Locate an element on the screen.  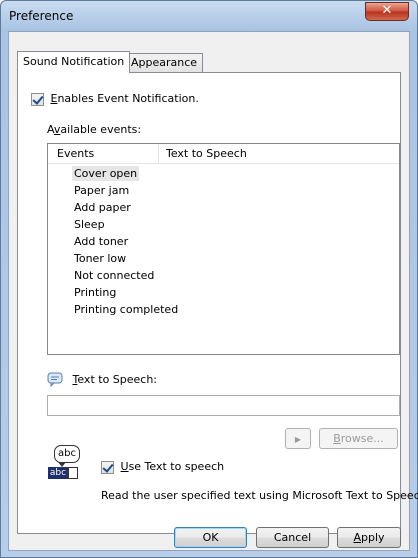
speech-bubble-icon is located at coordinates (55, 380).